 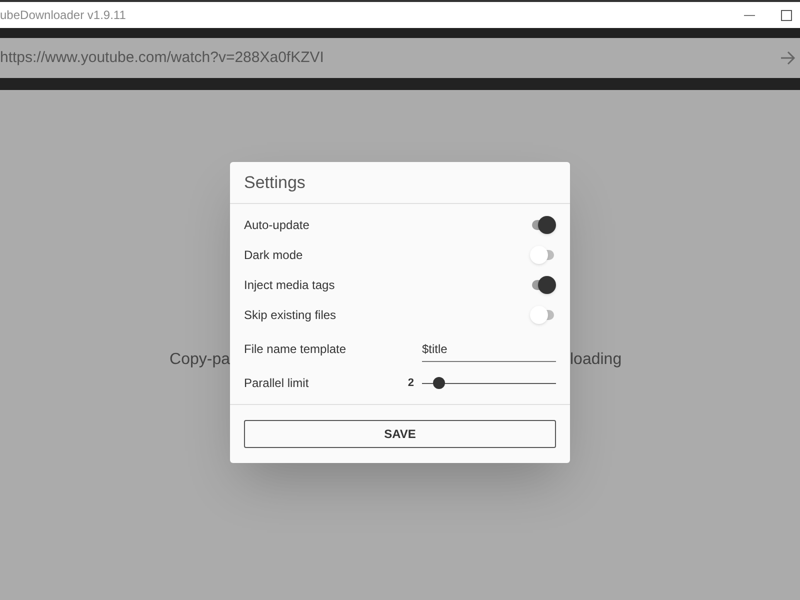 I want to click on setting-label: Dark mode, so click(x=273, y=255).